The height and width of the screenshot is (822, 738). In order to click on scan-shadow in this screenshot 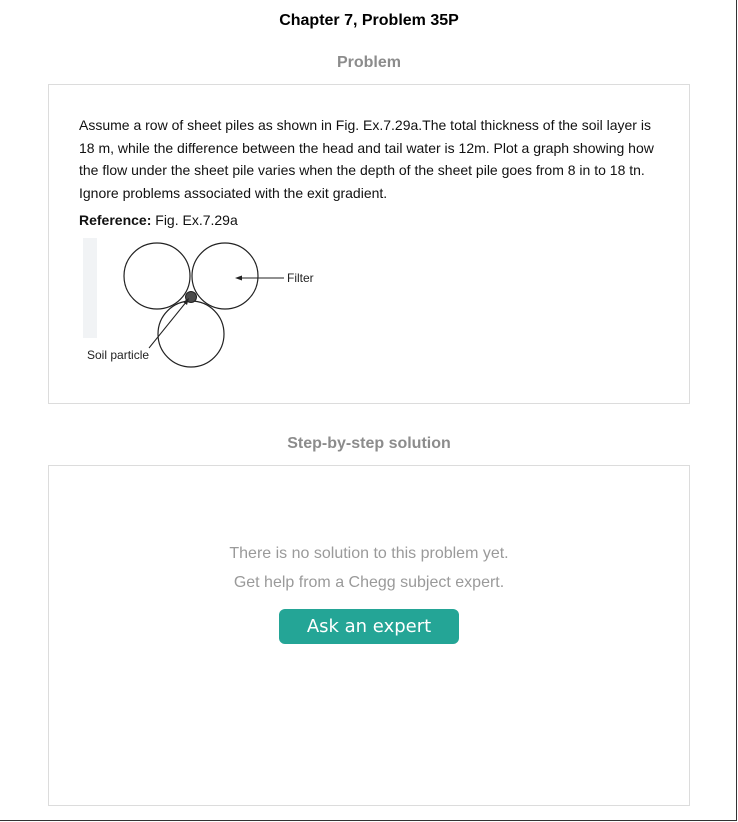, I will do `click(90, 288)`.